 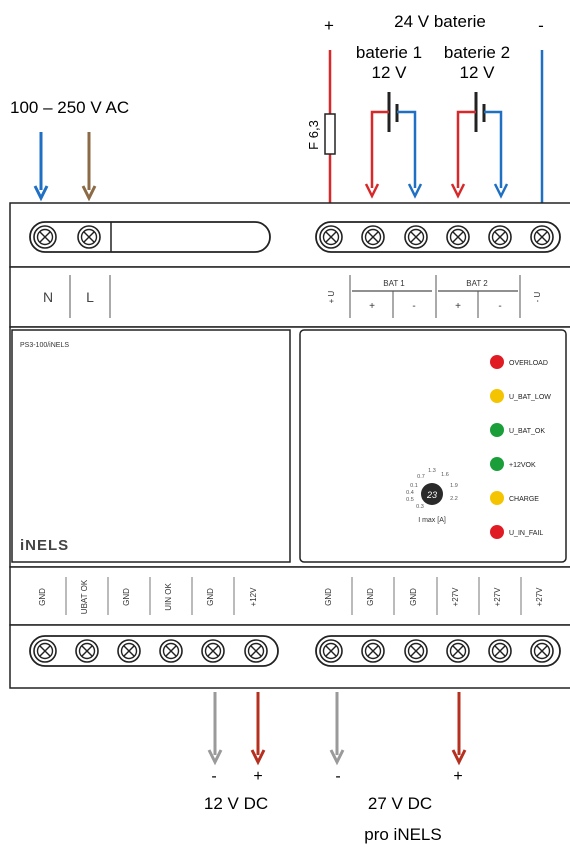 I want to click on battery2-voltage: 12 V, so click(x=478, y=72).